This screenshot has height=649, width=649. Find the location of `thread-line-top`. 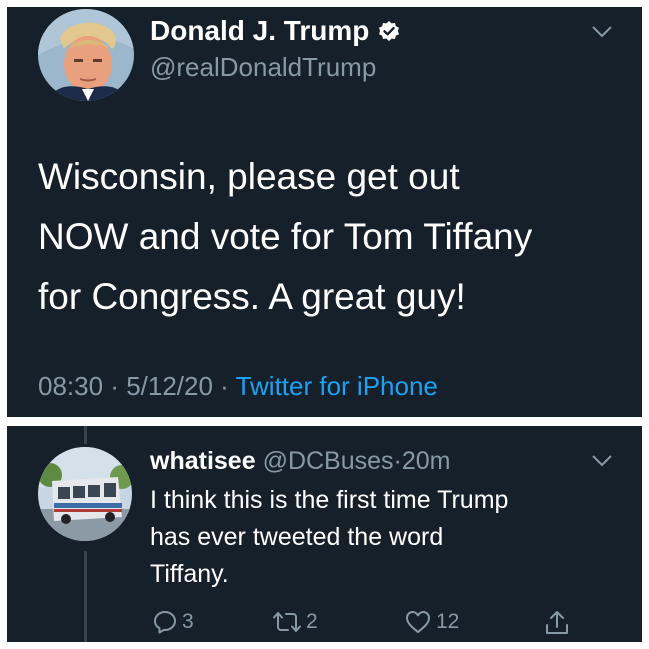

thread-line-top is located at coordinates (85, 435).